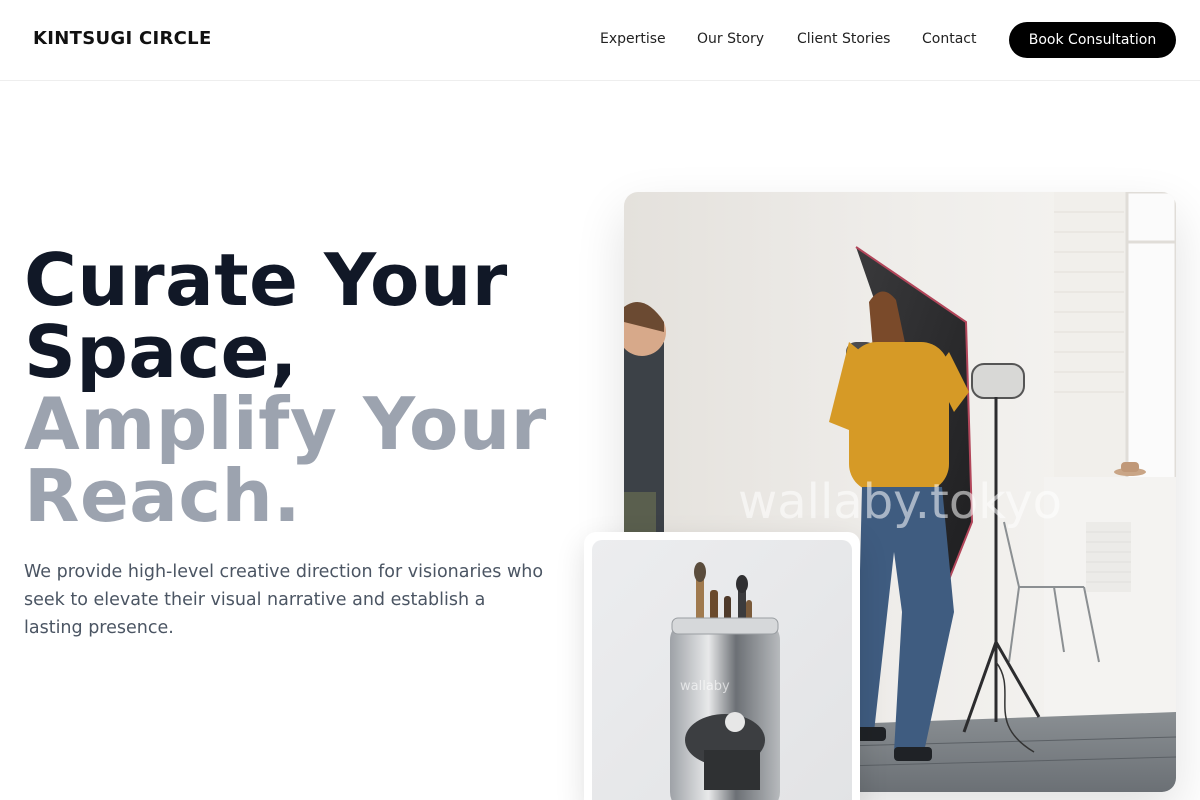  What do you see at coordinates (161, 352) in the screenshot?
I see `hero-heading-line: Space,` at bounding box center [161, 352].